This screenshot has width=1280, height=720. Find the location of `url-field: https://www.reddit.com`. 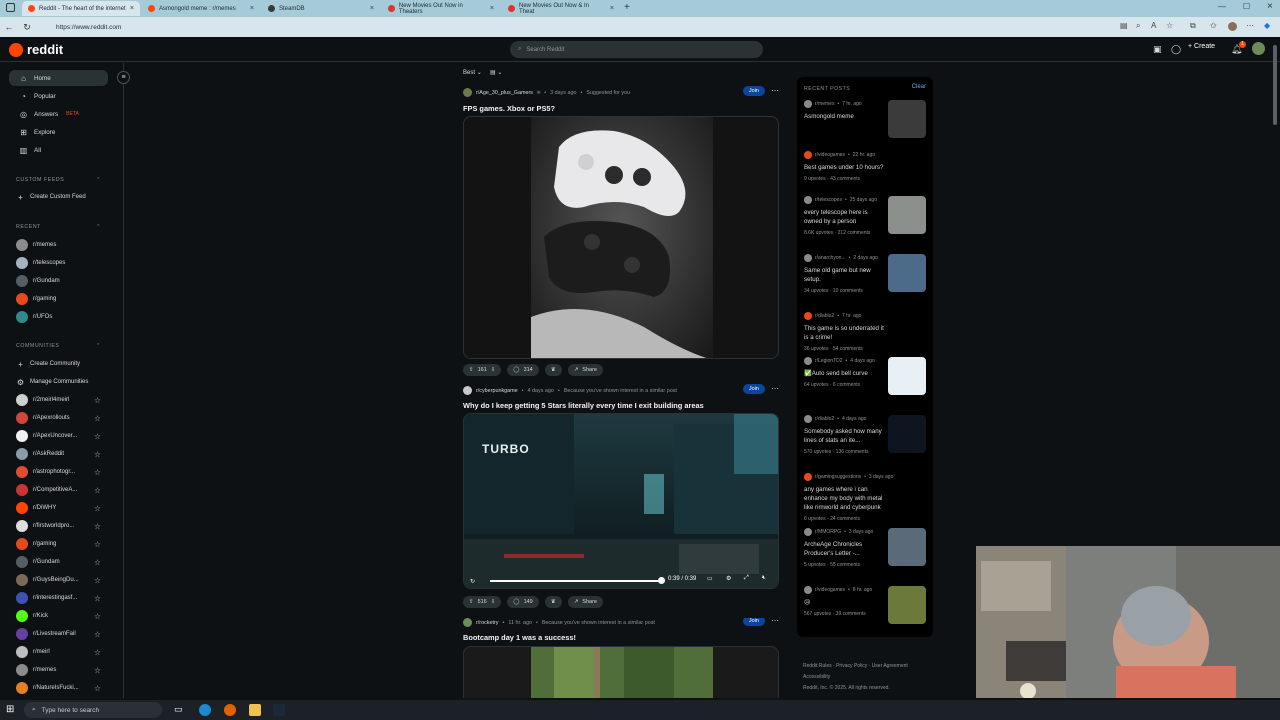

url-field: https://www.reddit.com is located at coordinates (580, 27).